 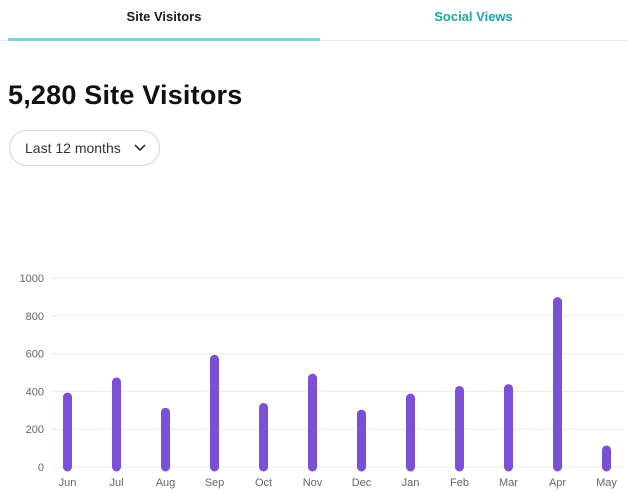 I want to click on tab-bar: Site Visitors Social Views, so click(x=313, y=20).